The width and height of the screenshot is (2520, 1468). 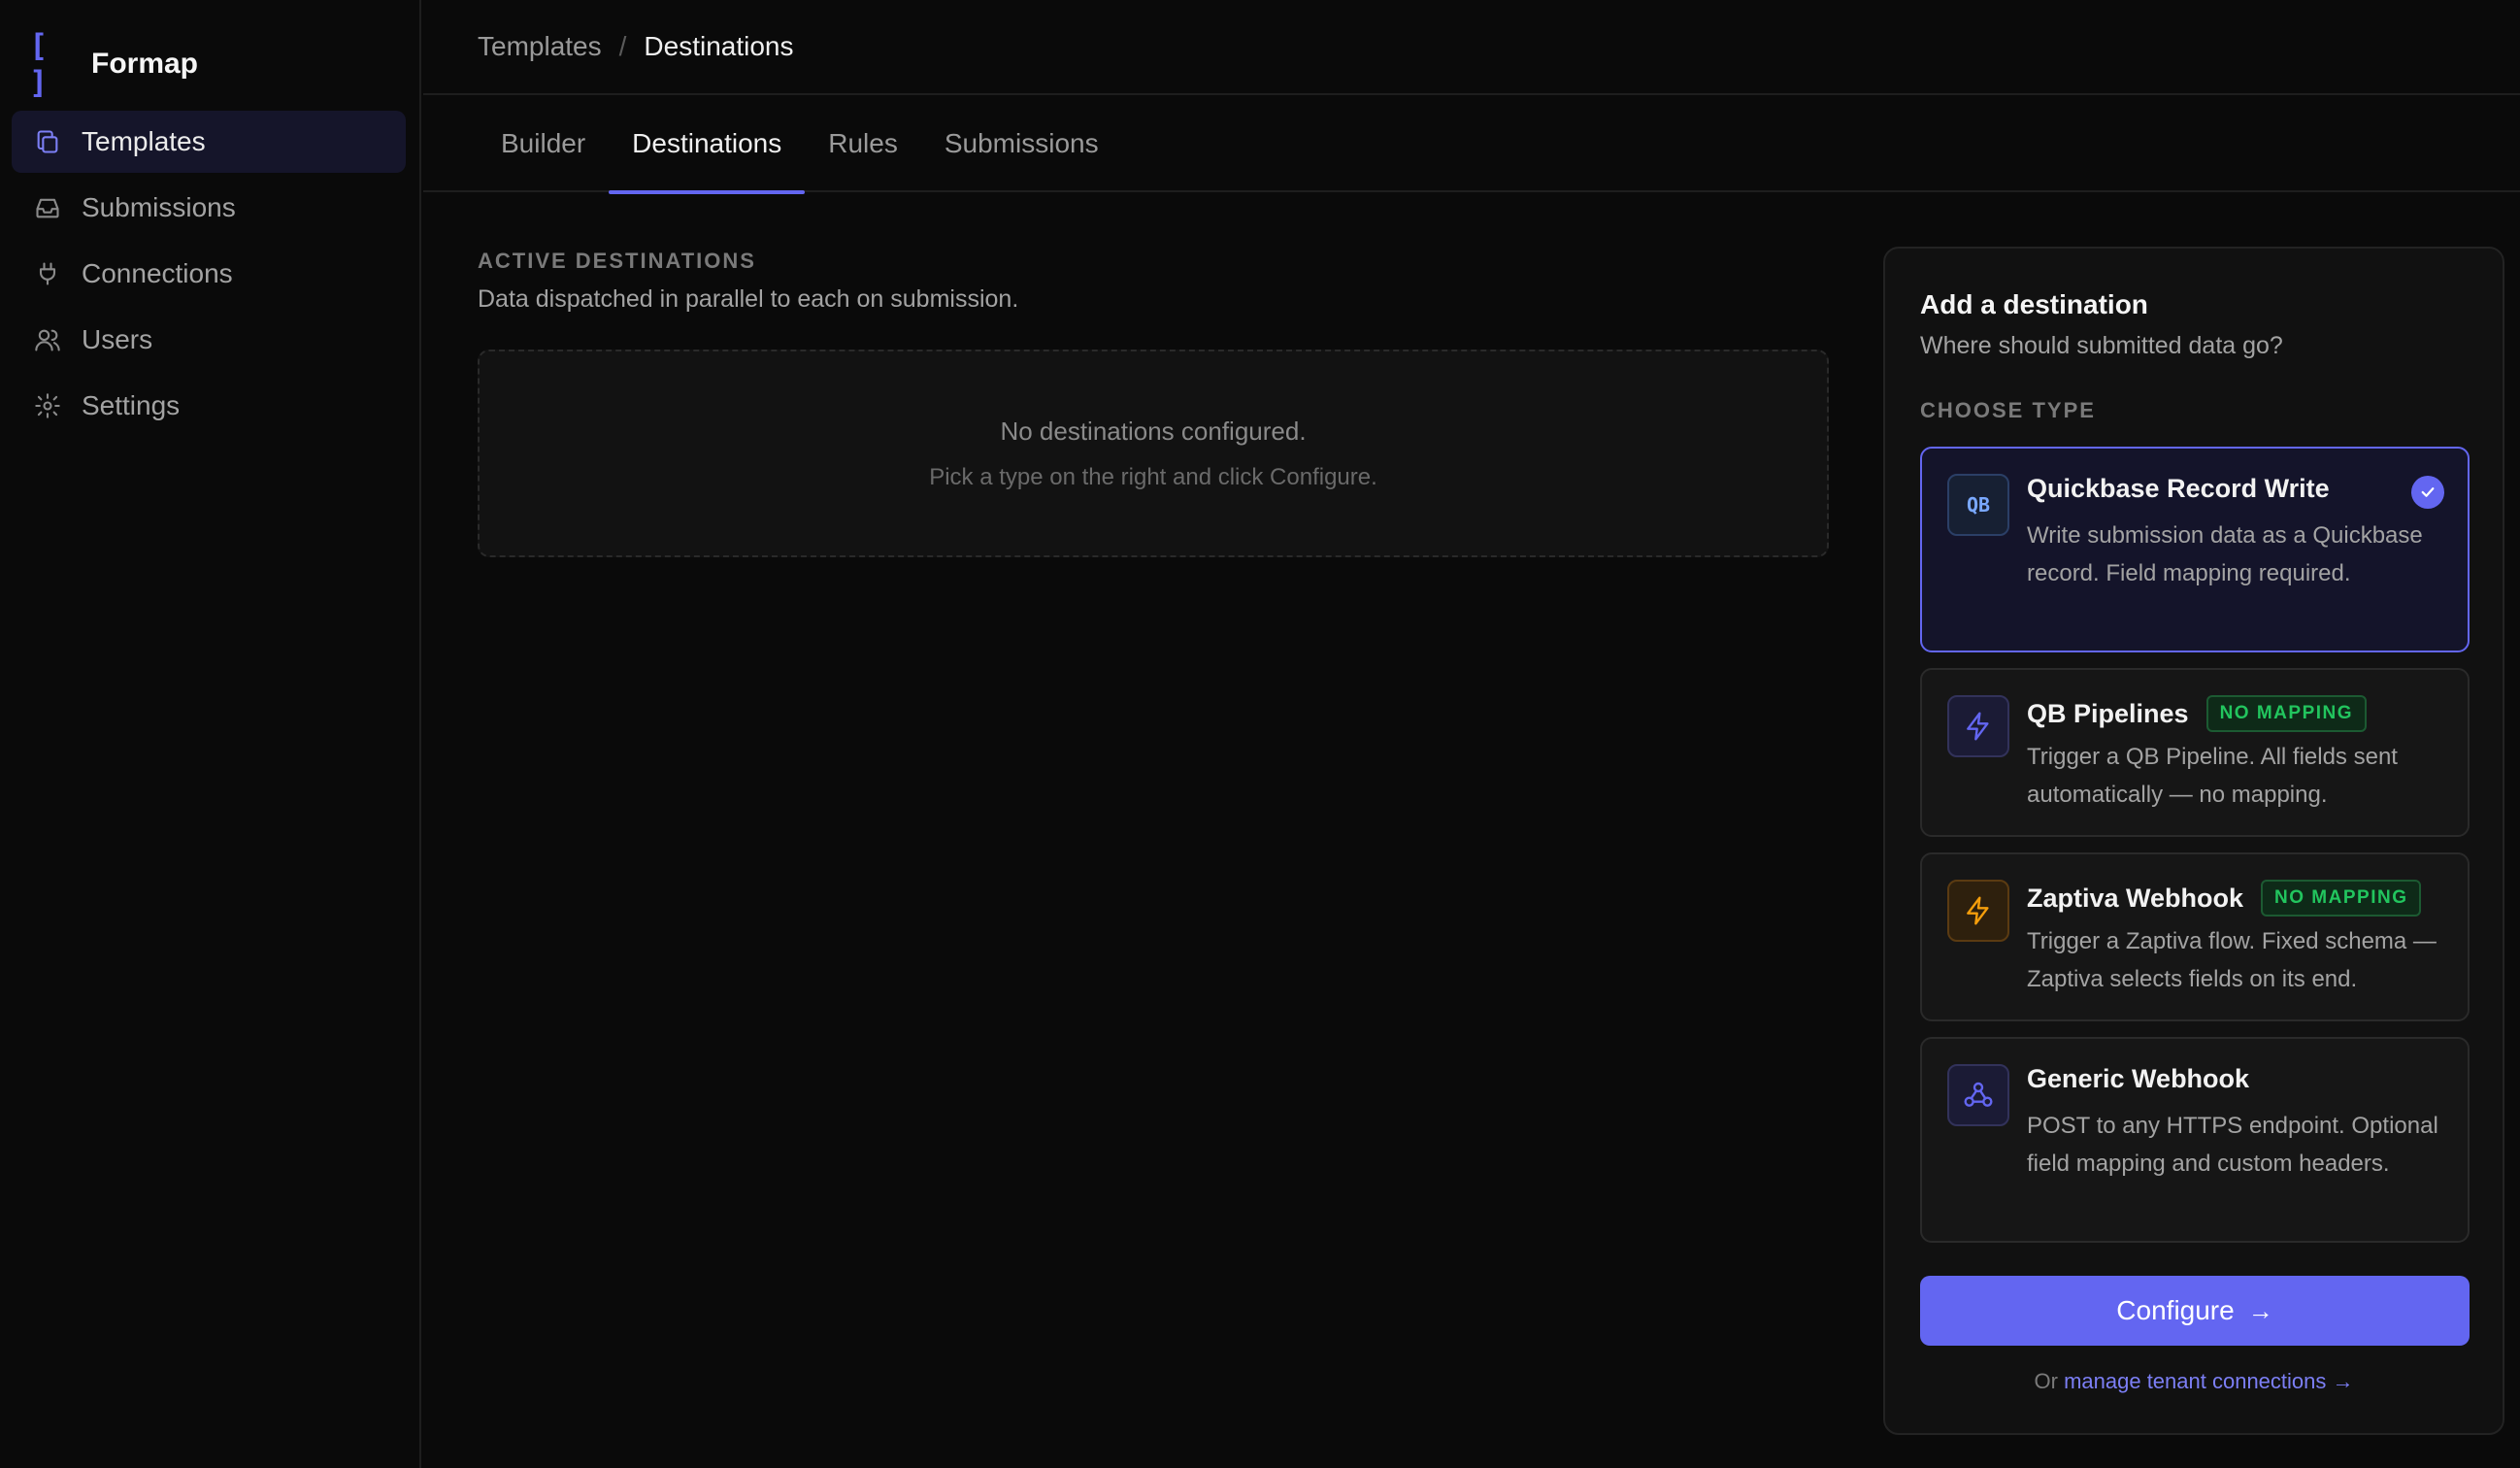 What do you see at coordinates (863, 143) in the screenshot?
I see `tab-rules: Rules` at bounding box center [863, 143].